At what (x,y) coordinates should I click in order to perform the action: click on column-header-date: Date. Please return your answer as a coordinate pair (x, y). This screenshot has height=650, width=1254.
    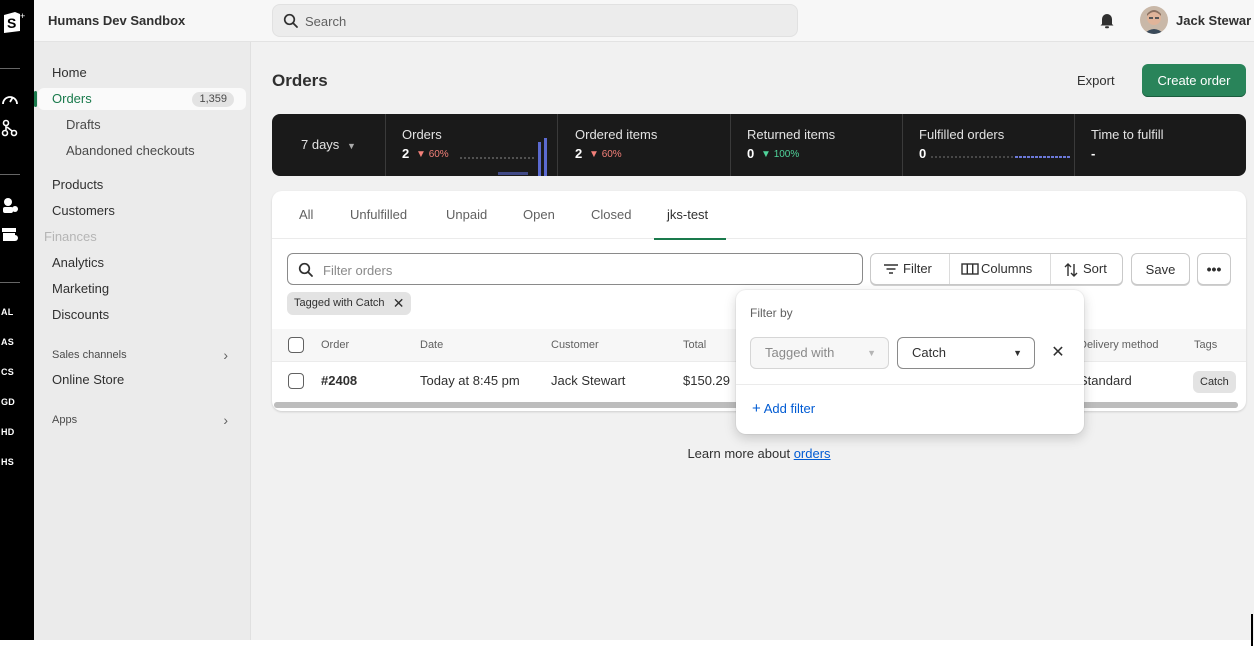
    Looking at the image, I should click on (431, 345).